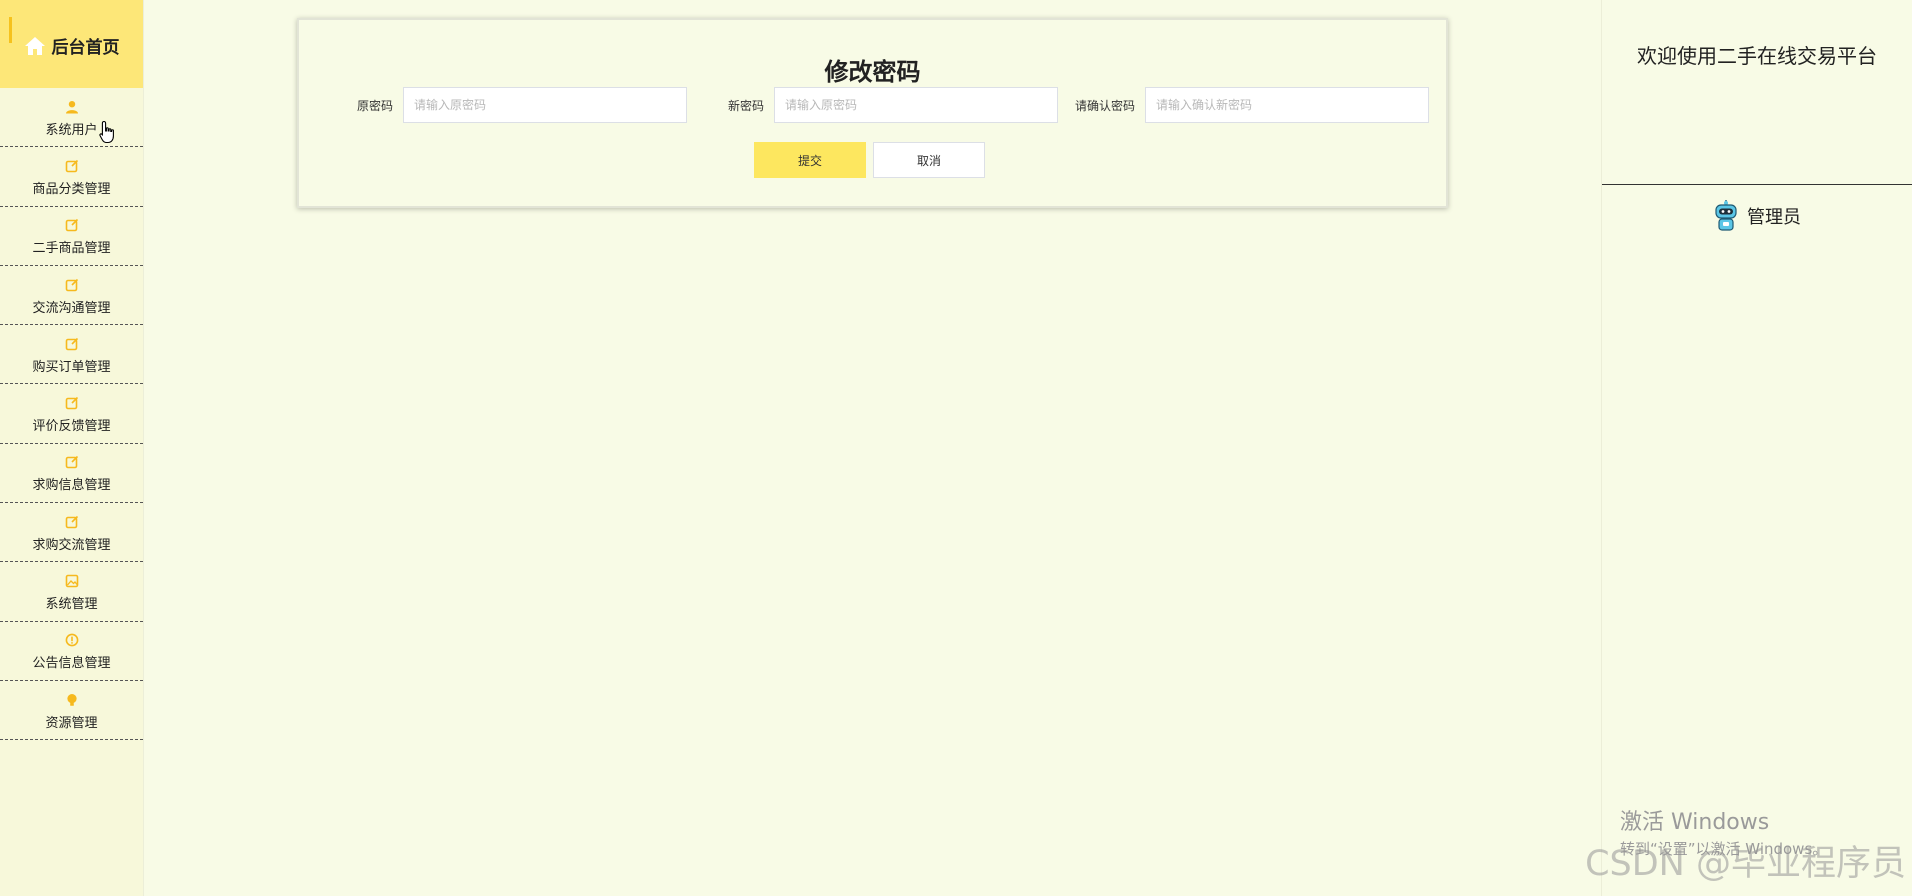 Image resolution: width=1912 pixels, height=896 pixels. I want to click on old-password-input, so click(545, 105).